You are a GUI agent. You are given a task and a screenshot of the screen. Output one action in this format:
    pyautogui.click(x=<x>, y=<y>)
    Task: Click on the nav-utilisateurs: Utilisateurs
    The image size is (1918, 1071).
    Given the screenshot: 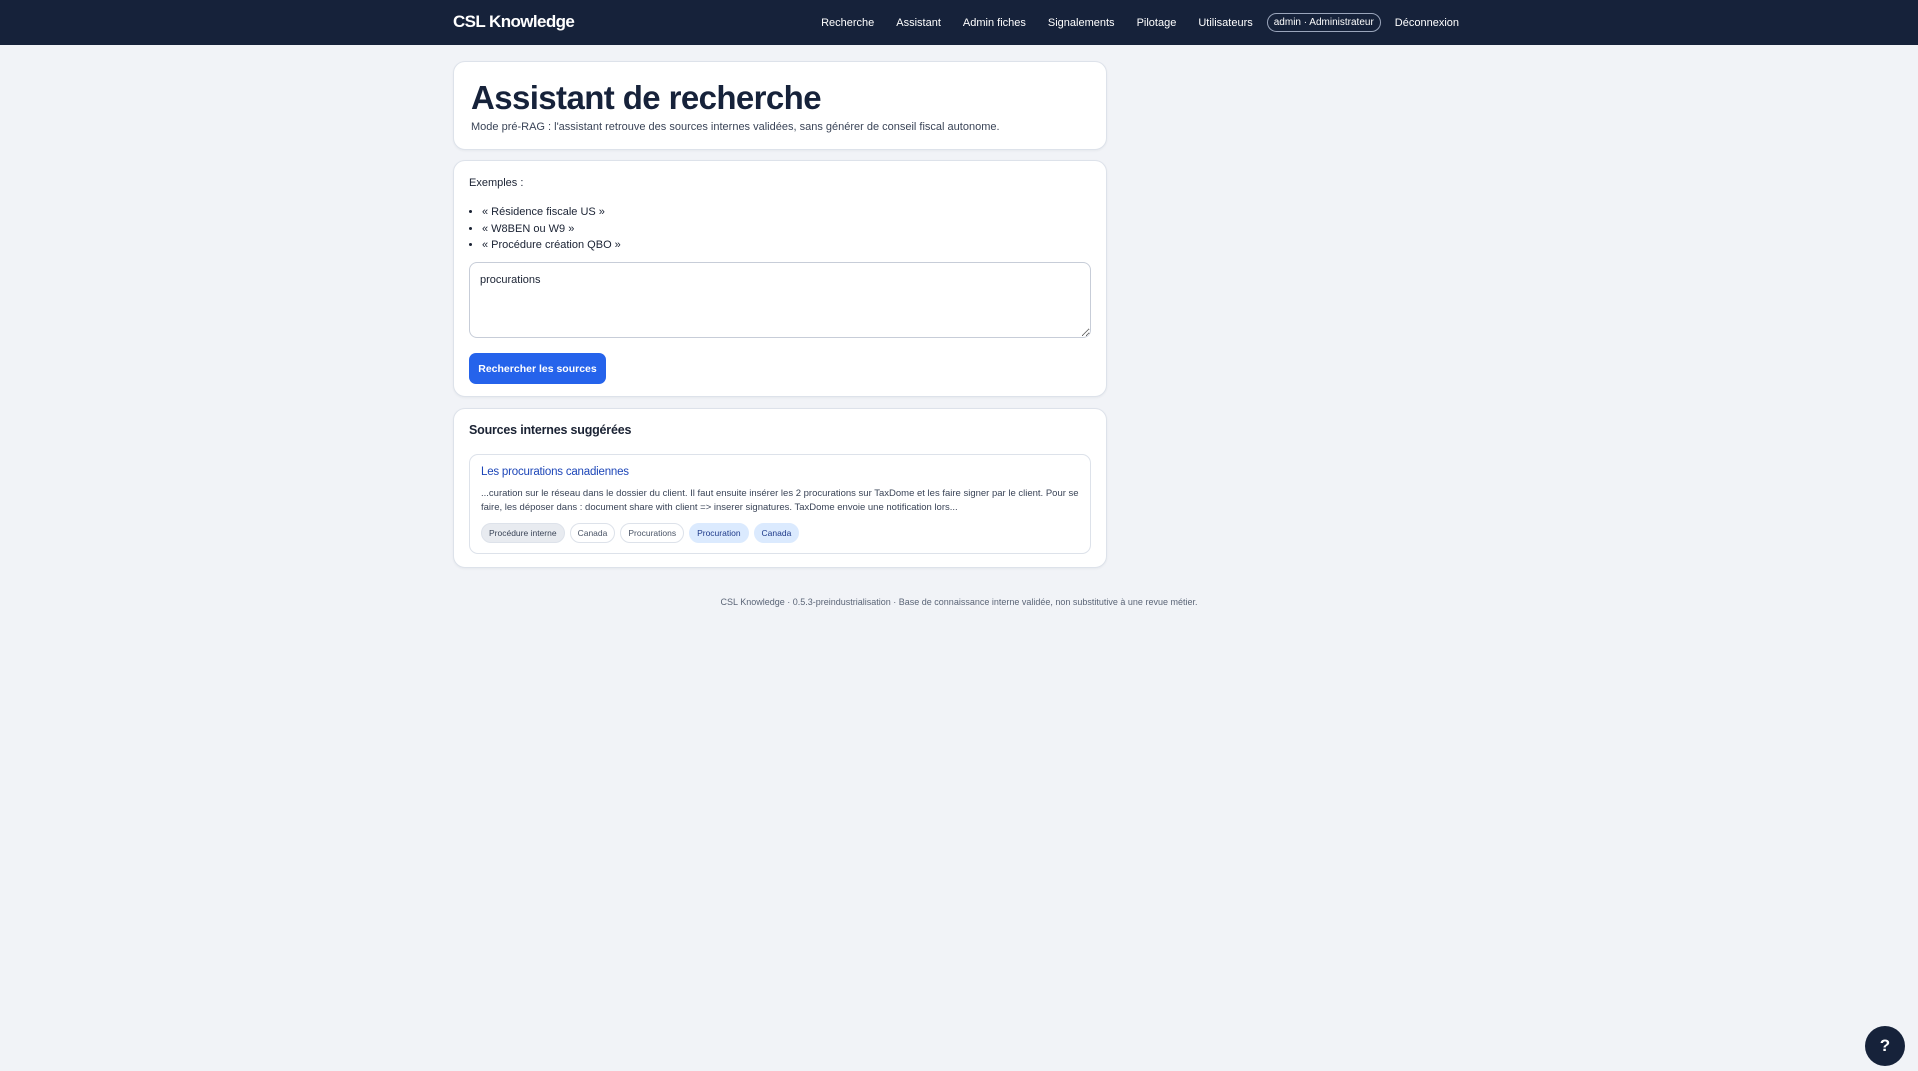 What is the action you would take?
    pyautogui.click(x=1225, y=23)
    